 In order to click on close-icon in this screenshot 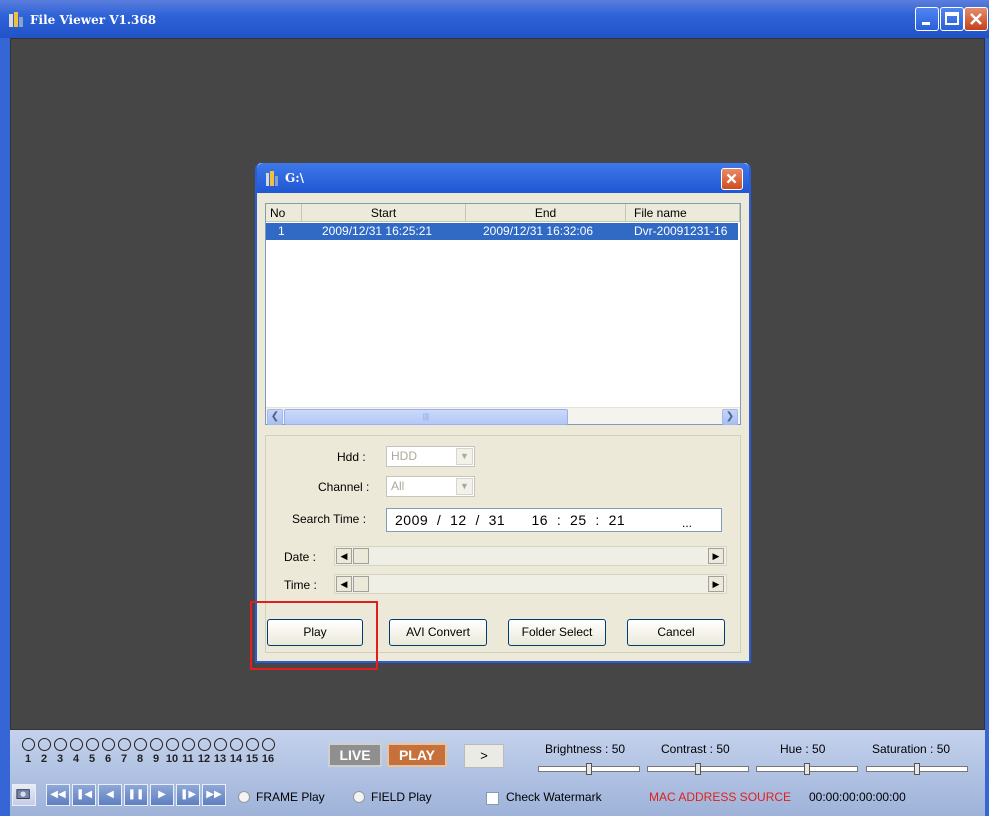, I will do `click(976, 19)`.